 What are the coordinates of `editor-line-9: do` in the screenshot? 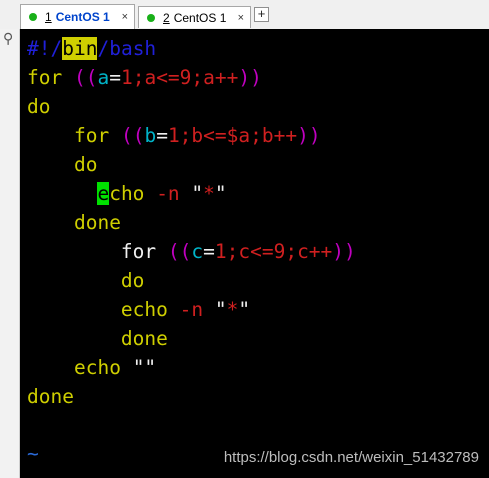 It's located at (85, 280).